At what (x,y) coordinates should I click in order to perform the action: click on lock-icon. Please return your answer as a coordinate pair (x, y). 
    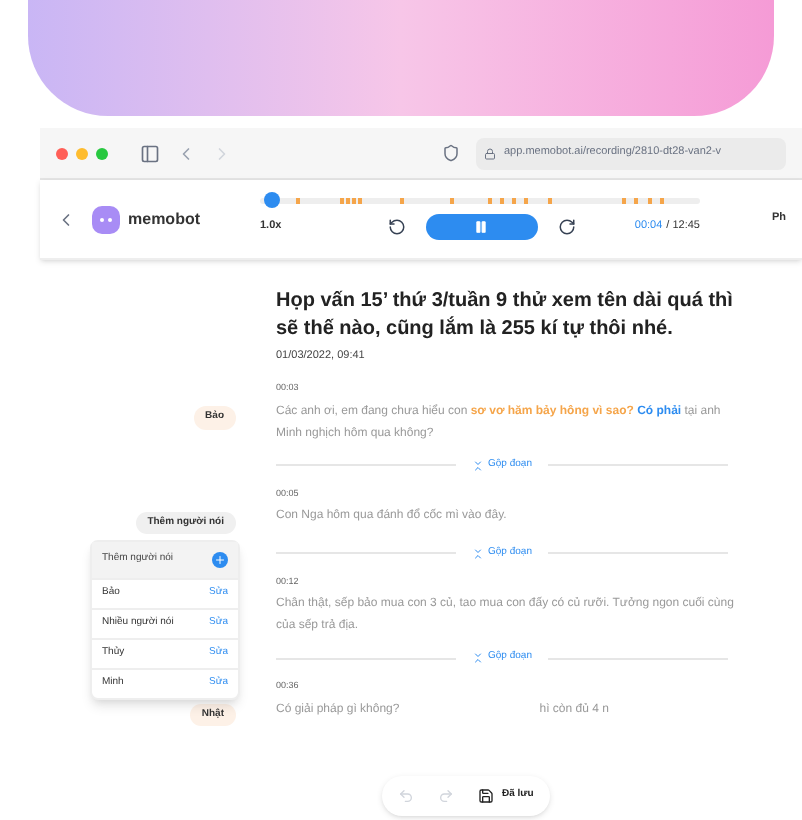
    Looking at the image, I should click on (490, 153).